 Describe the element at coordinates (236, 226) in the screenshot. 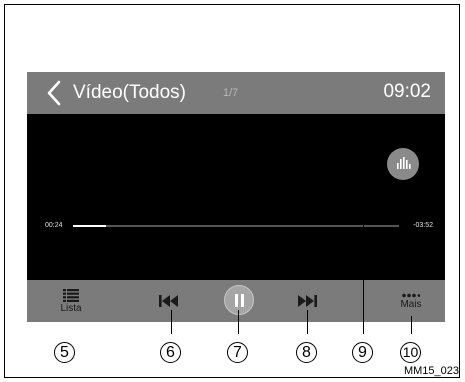

I see `progress-bar` at that location.